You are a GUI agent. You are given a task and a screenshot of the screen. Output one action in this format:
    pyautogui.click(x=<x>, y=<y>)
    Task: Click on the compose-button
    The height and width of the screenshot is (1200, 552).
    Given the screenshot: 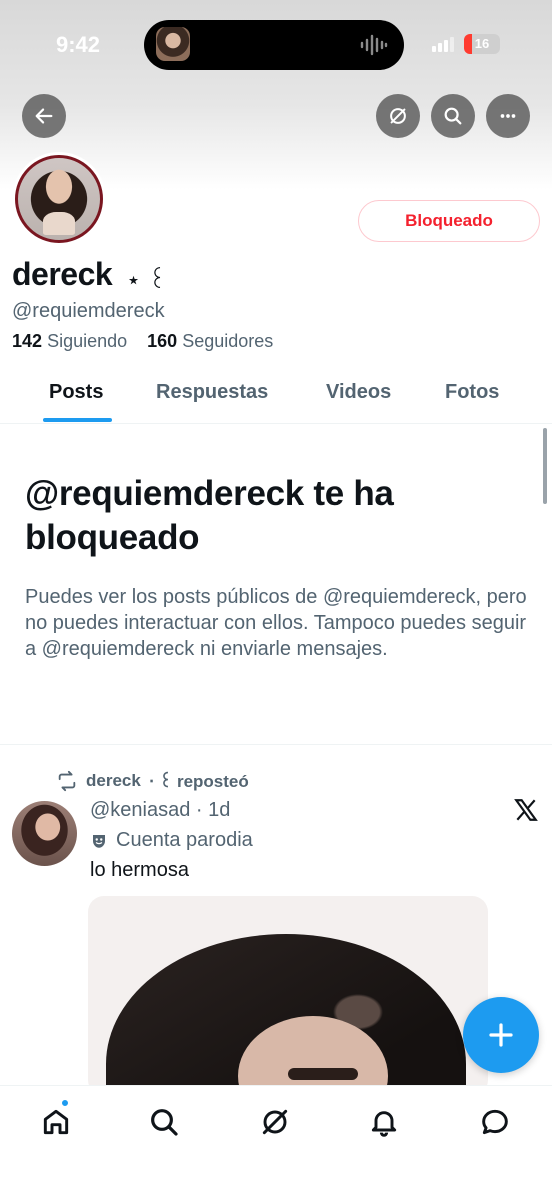 What is the action you would take?
    pyautogui.click(x=501, y=1035)
    